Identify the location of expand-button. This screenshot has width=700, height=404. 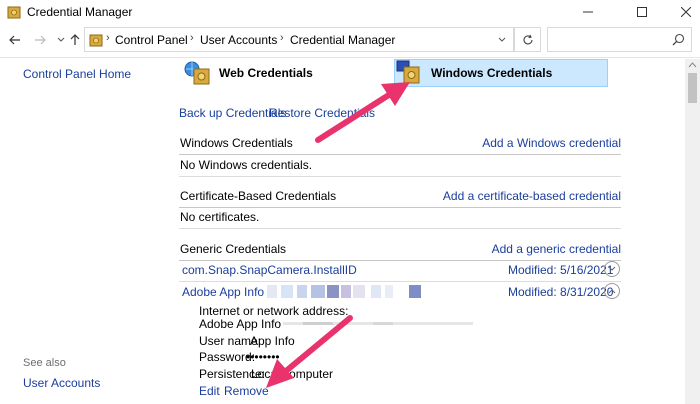
(612, 269).